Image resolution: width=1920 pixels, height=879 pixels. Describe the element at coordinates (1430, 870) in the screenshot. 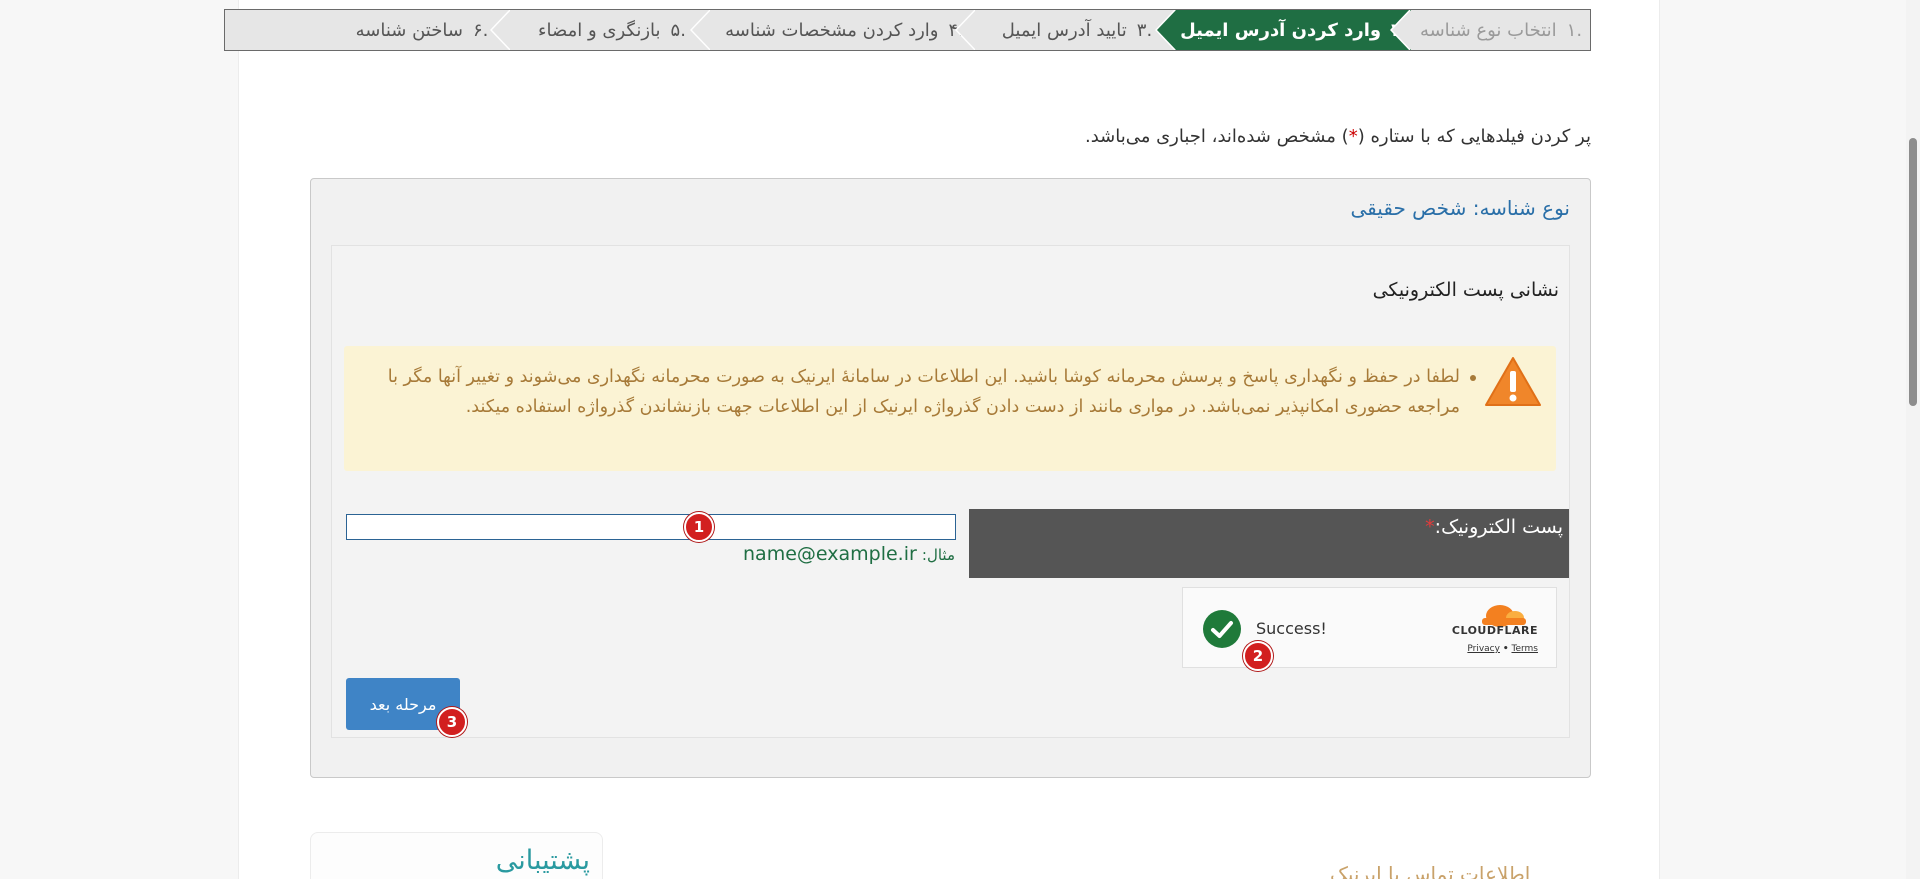

I see `footer-contact-title: اطلاعات تماس با ایرنیک` at that location.